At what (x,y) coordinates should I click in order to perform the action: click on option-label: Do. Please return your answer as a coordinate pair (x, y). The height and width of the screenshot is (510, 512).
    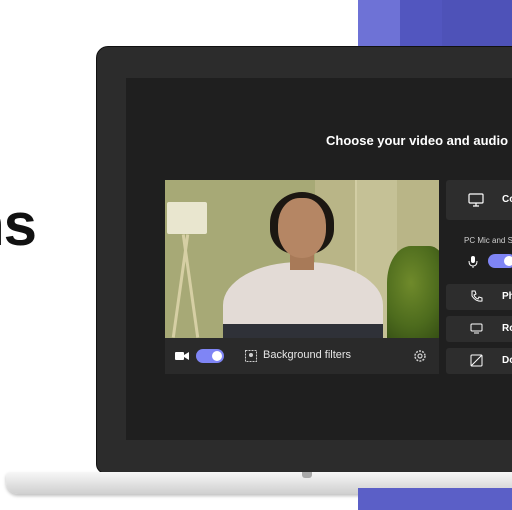
    Looking at the image, I should click on (507, 360).